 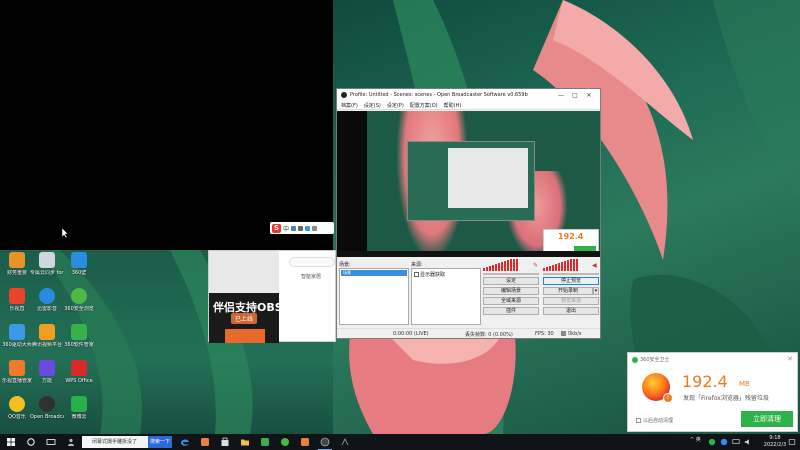 What do you see at coordinates (595, 266) in the screenshot?
I see `speaker-icon: ◀` at bounding box center [595, 266].